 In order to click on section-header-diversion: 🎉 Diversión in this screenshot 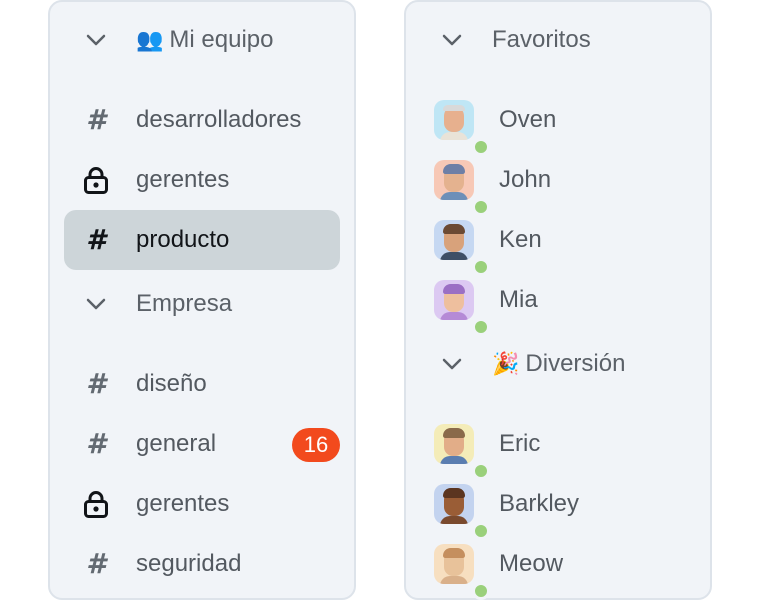, I will do `click(558, 364)`.